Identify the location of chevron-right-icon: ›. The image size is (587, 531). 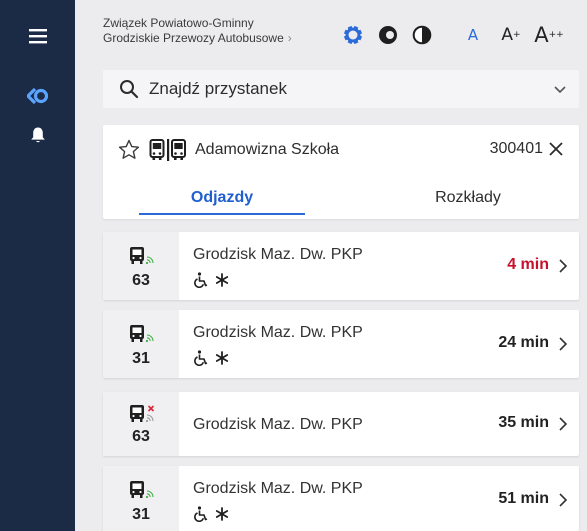
(289, 38).